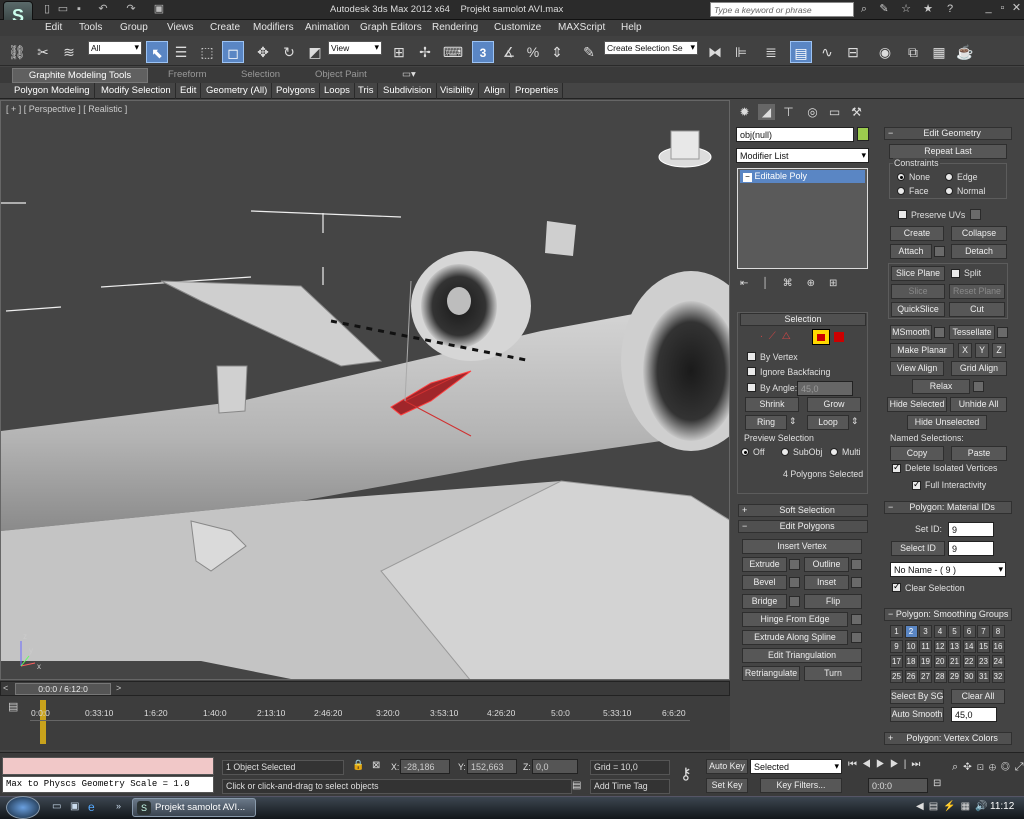 The height and width of the screenshot is (819, 1024). I want to click on set-key-icon: ⚷, so click(686, 774).